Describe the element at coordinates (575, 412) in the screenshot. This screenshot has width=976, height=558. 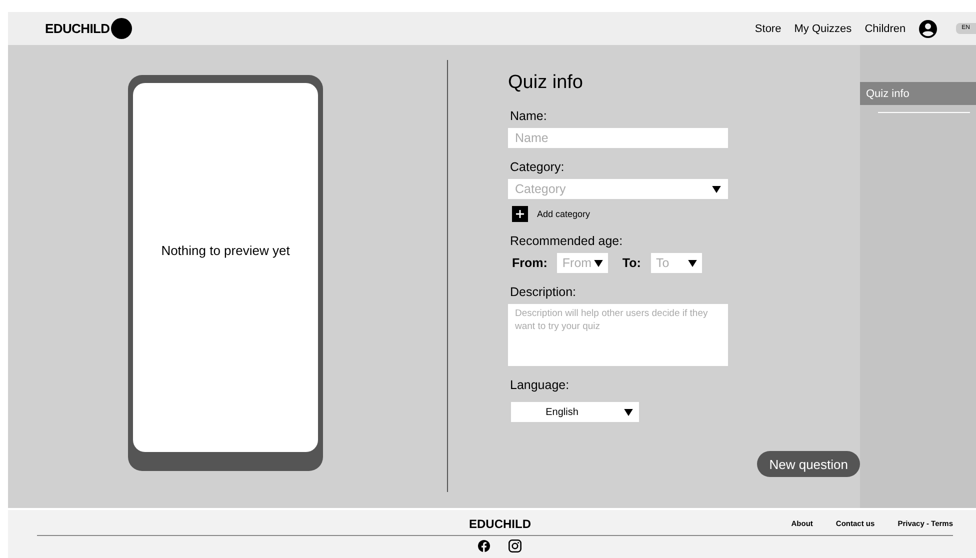
I see `language-dropdown: English` at that location.